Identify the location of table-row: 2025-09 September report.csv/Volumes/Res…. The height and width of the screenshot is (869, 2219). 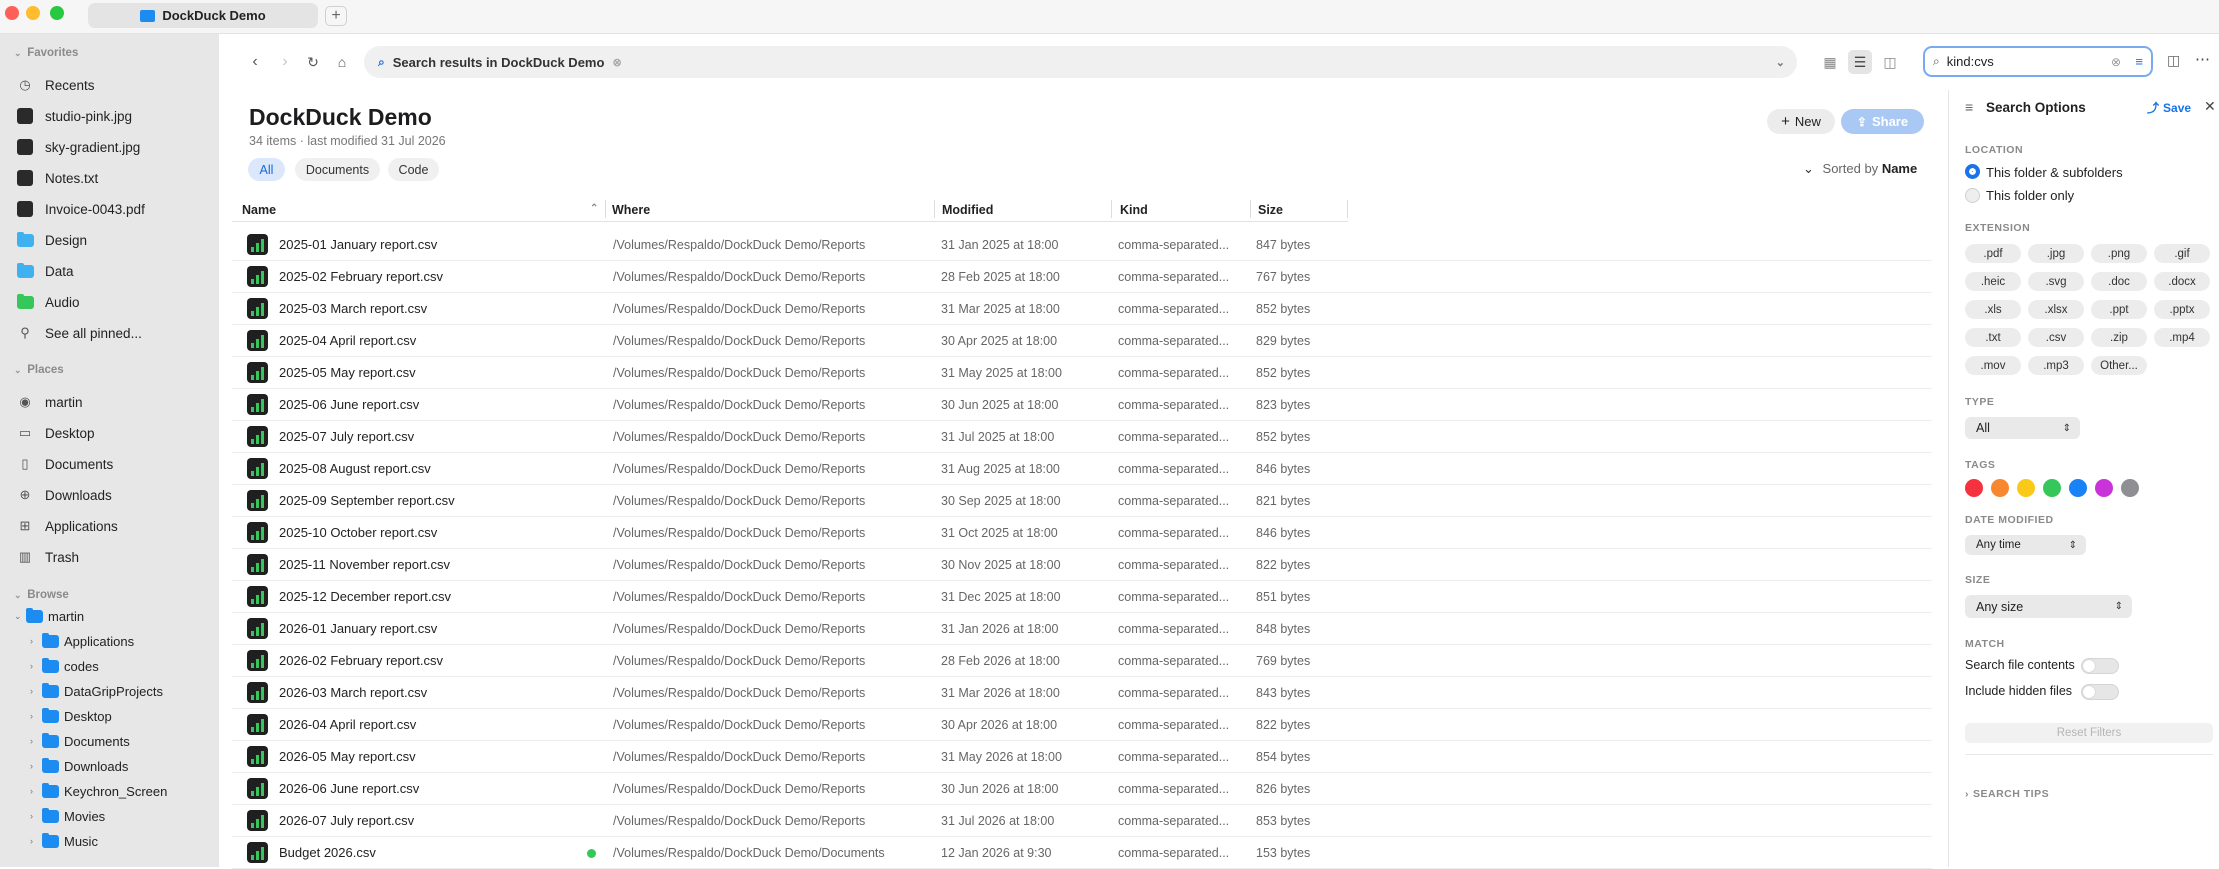
(1082, 501).